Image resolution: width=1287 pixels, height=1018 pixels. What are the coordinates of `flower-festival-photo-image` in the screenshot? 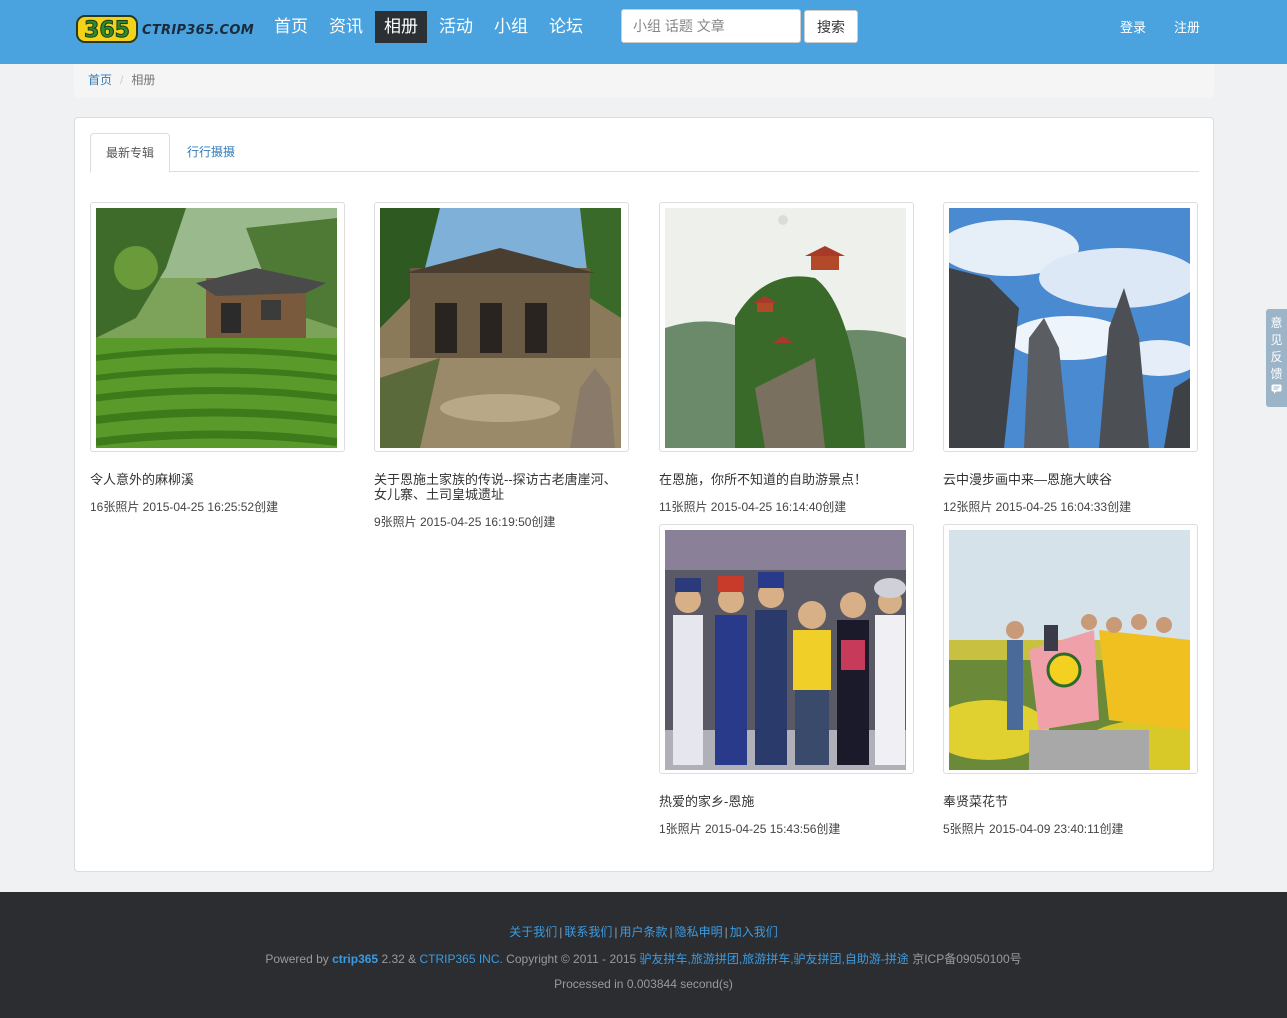 It's located at (1069, 650).